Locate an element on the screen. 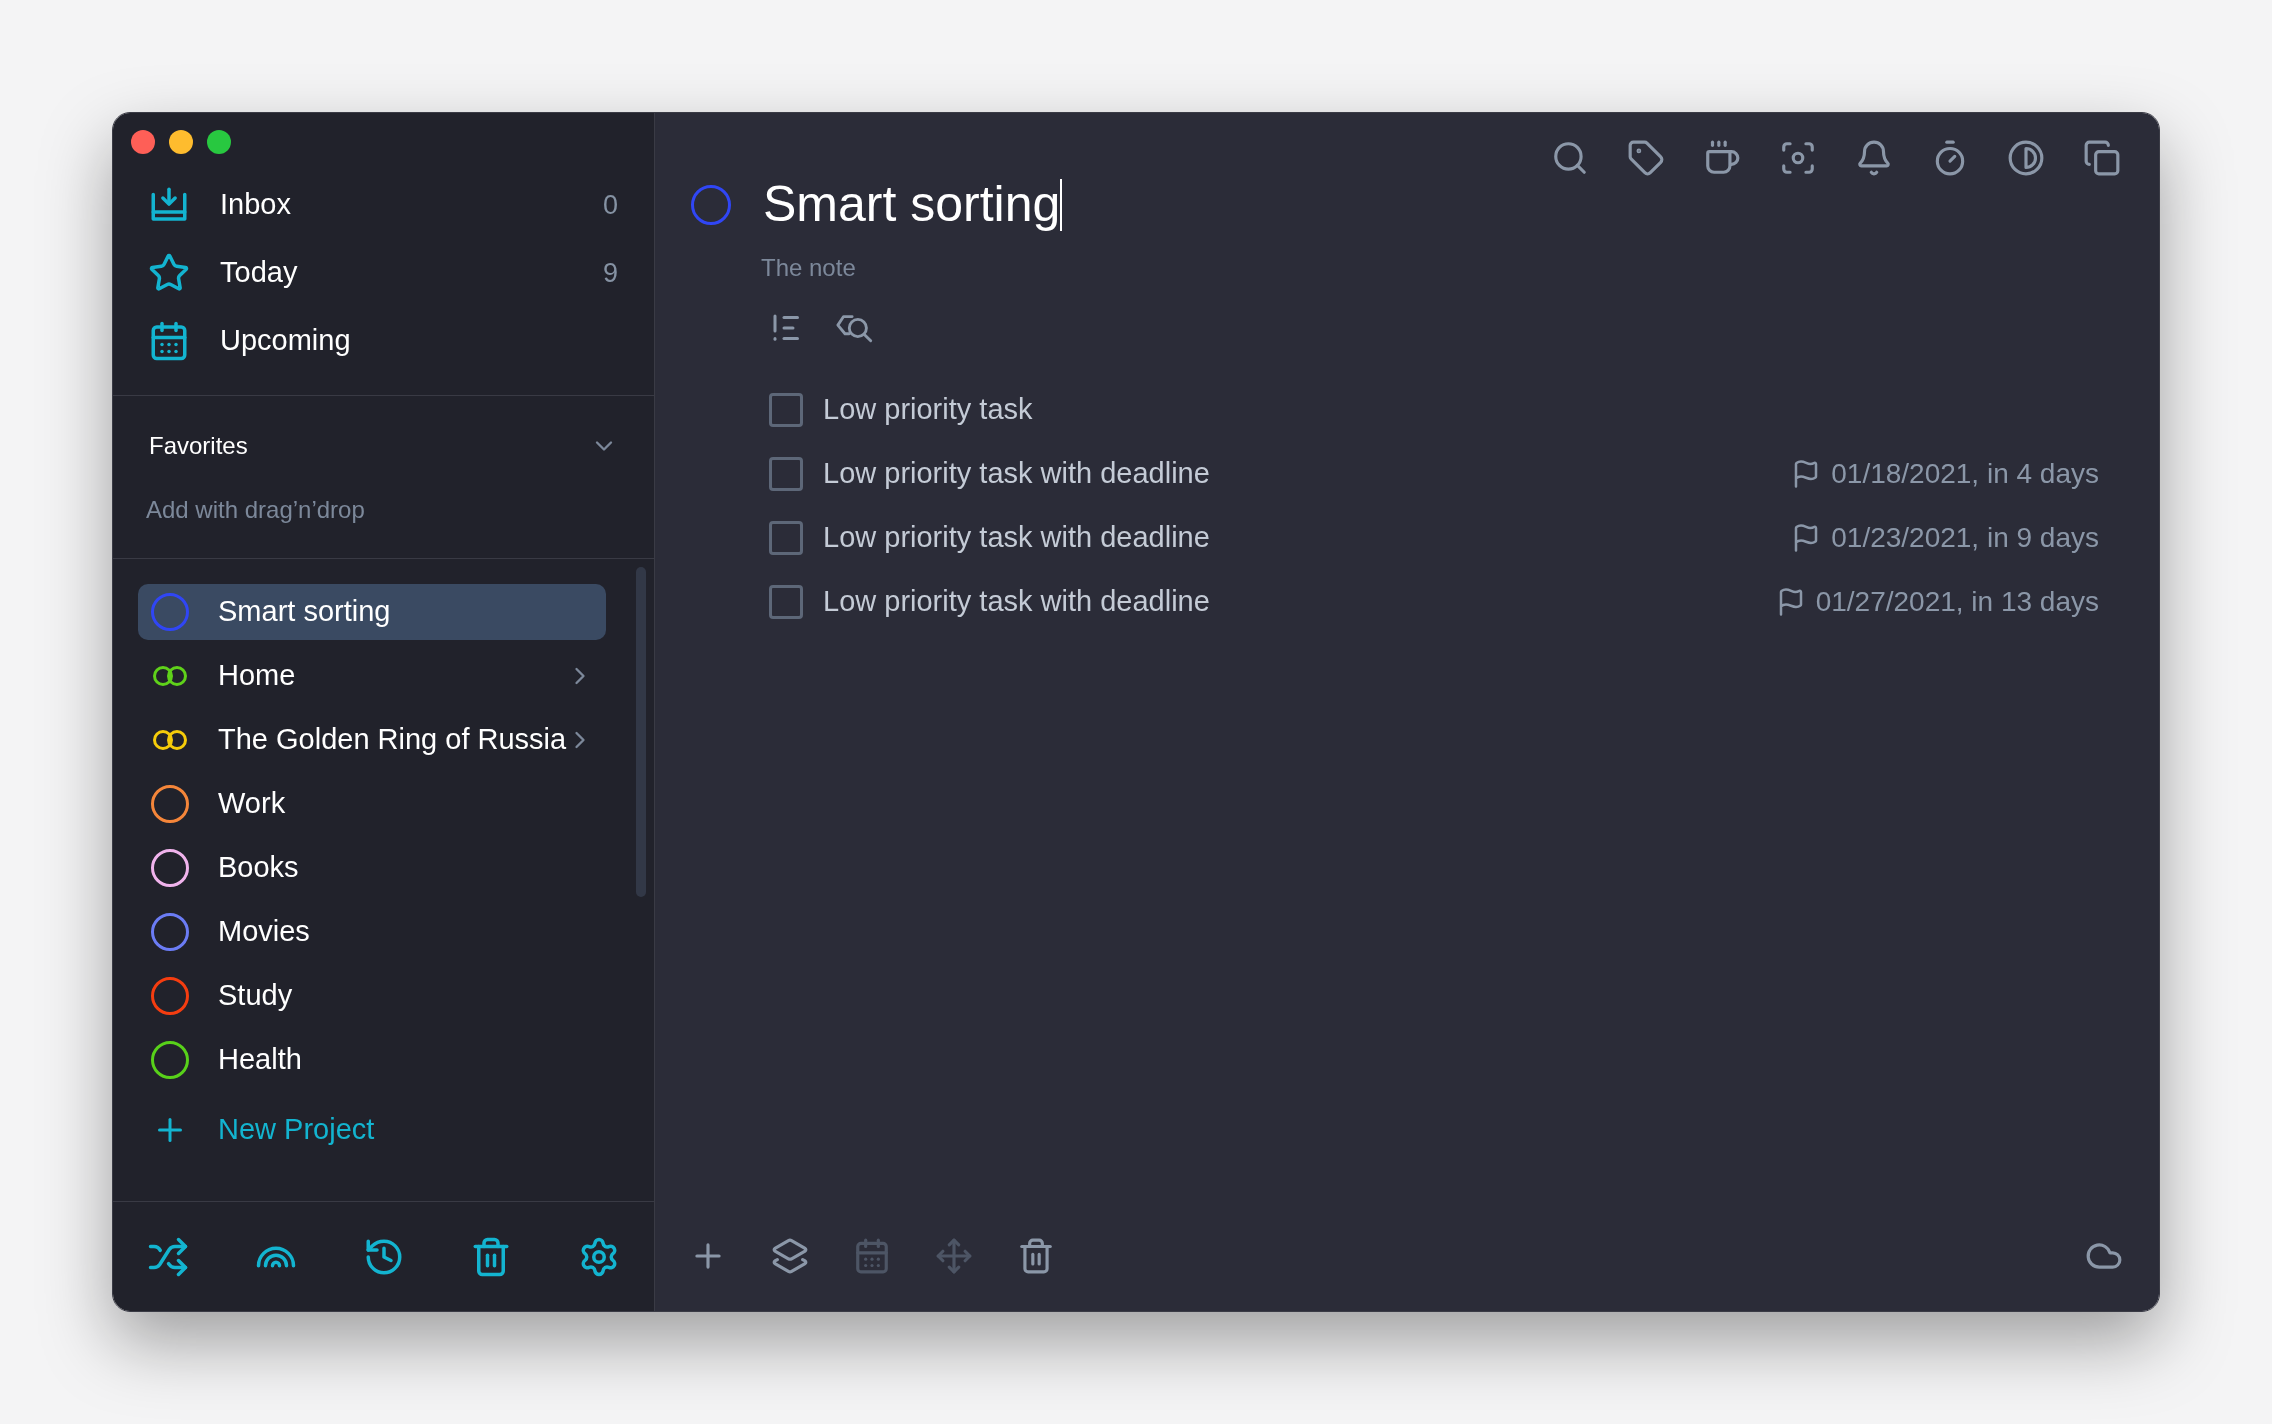 Image resolution: width=2272 pixels, height=1424 pixels. project-item: Study is located at coordinates (372, 996).